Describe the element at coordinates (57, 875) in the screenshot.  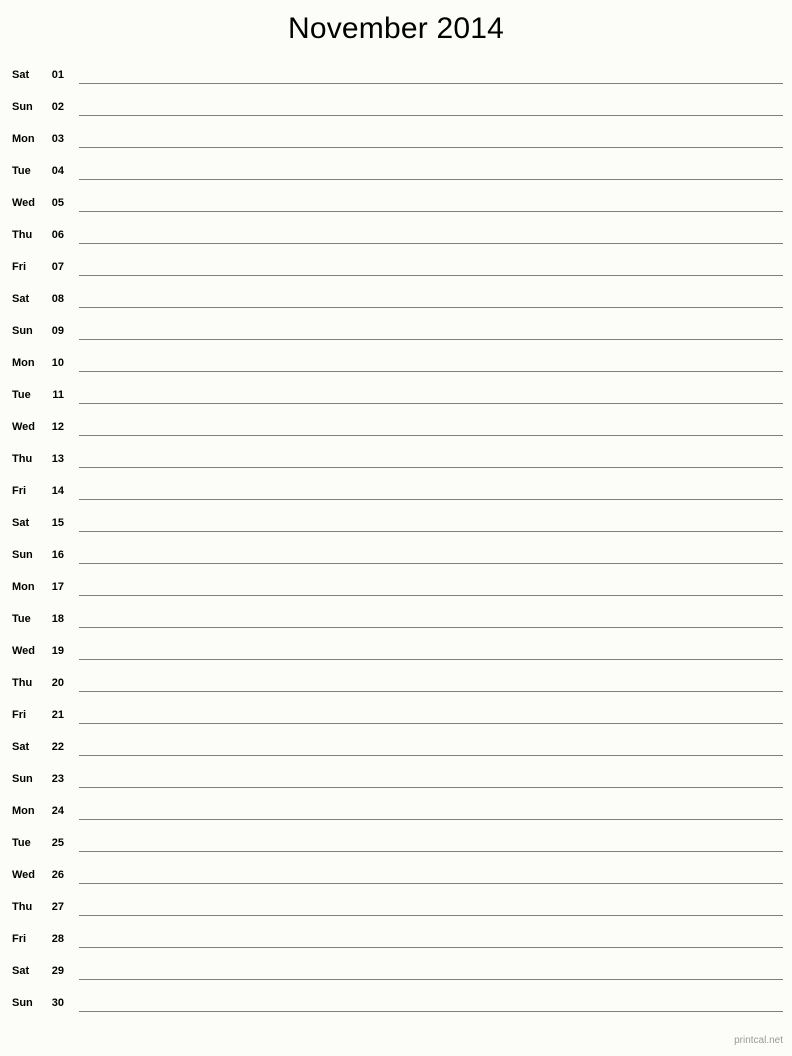
I see `day-number-label: 26` at that location.